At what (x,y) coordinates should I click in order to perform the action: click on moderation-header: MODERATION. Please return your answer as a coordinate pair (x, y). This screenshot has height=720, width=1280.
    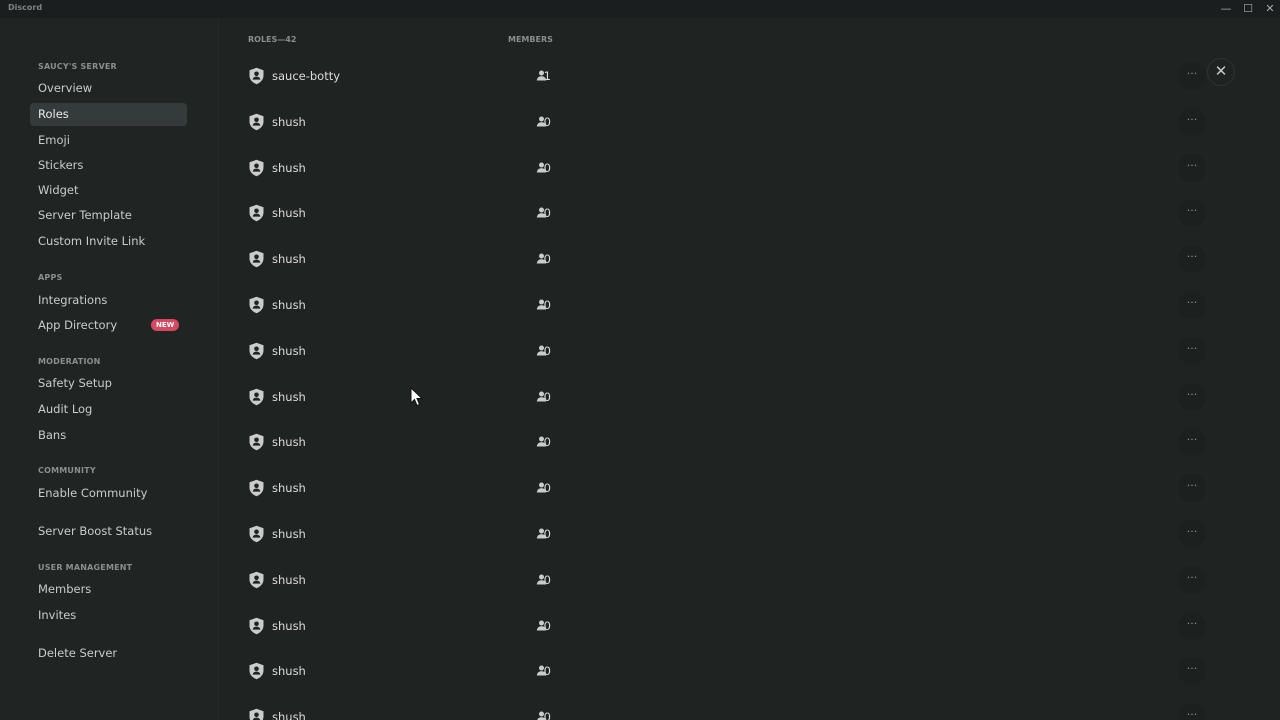
    Looking at the image, I should click on (69, 361).